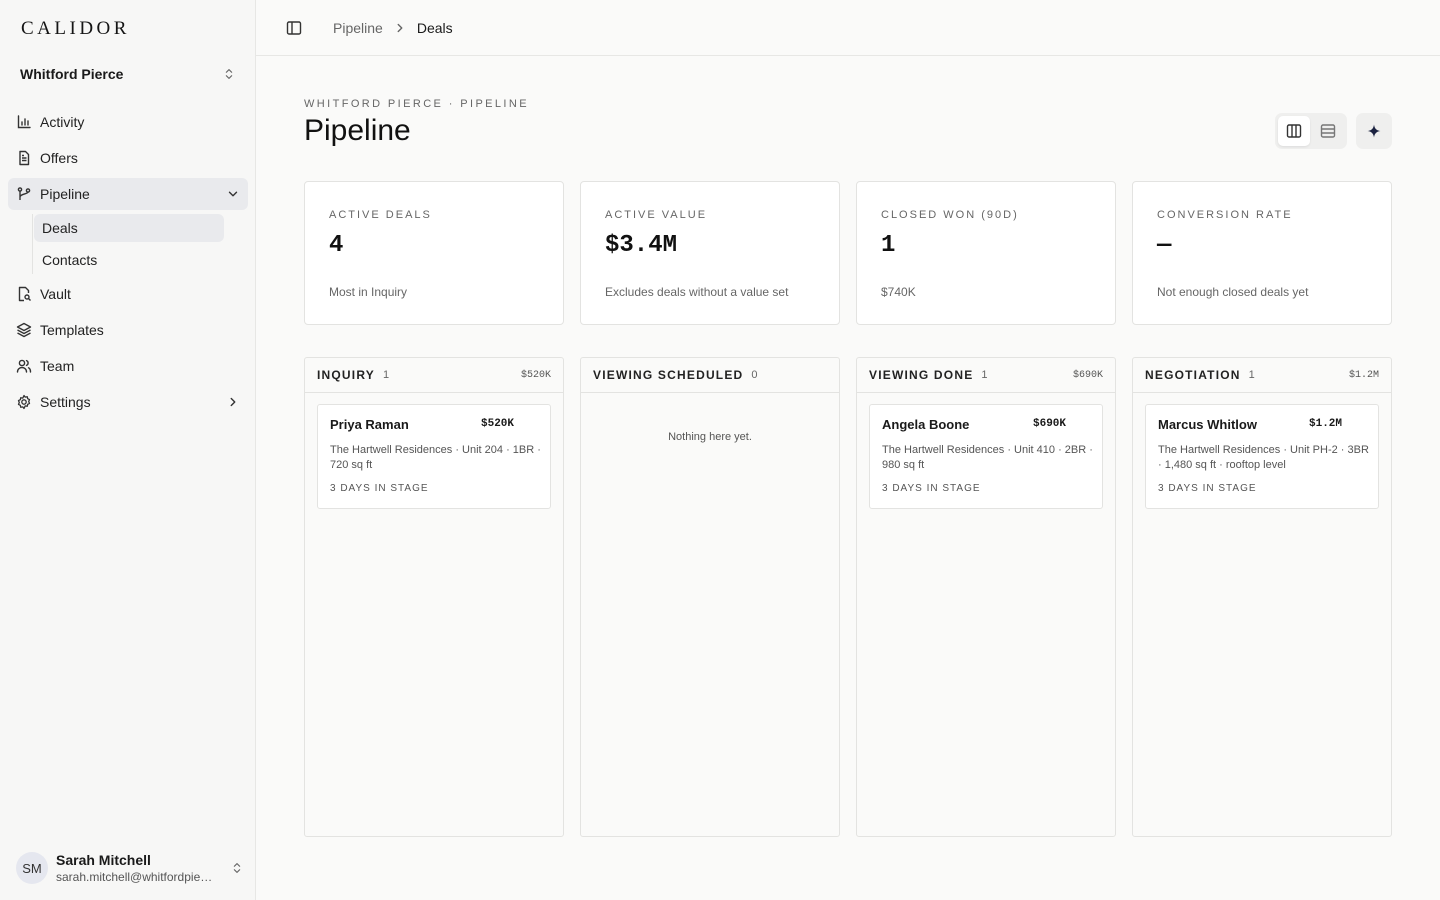 The height and width of the screenshot is (900, 1440). What do you see at coordinates (24, 194) in the screenshot?
I see `branch-icon` at bounding box center [24, 194].